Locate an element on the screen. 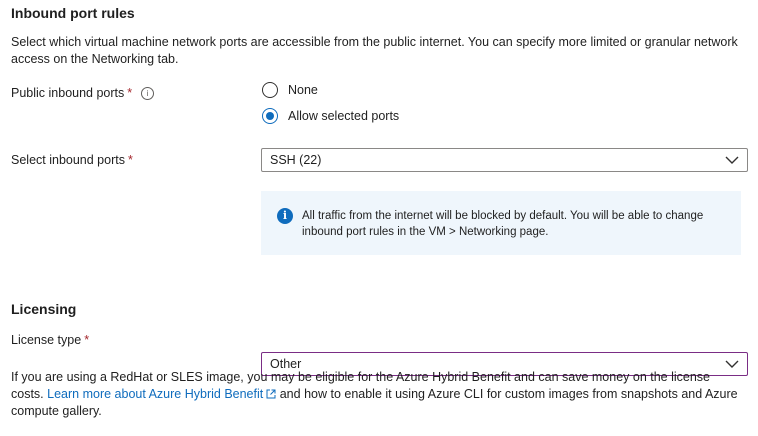 This screenshot has height=436, width=758. public-inbound-ports-label-text: Public inbound ports is located at coordinates (68, 93).